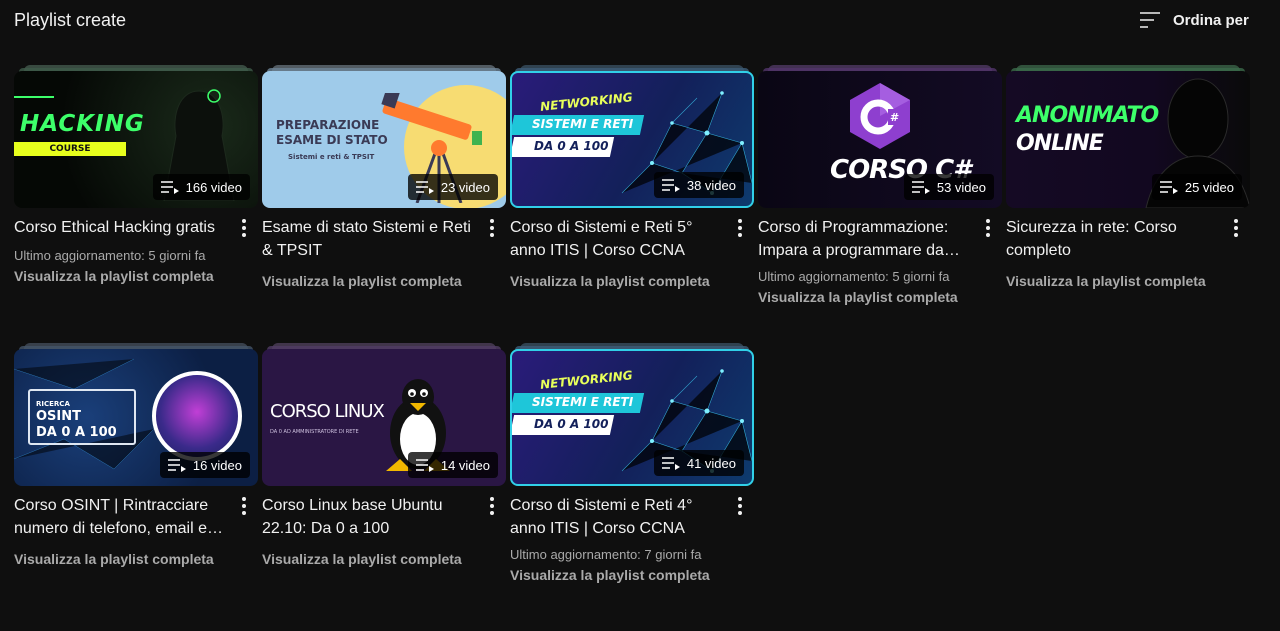  What do you see at coordinates (58, 416) in the screenshot?
I see `thumb-heading: OSINT` at bounding box center [58, 416].